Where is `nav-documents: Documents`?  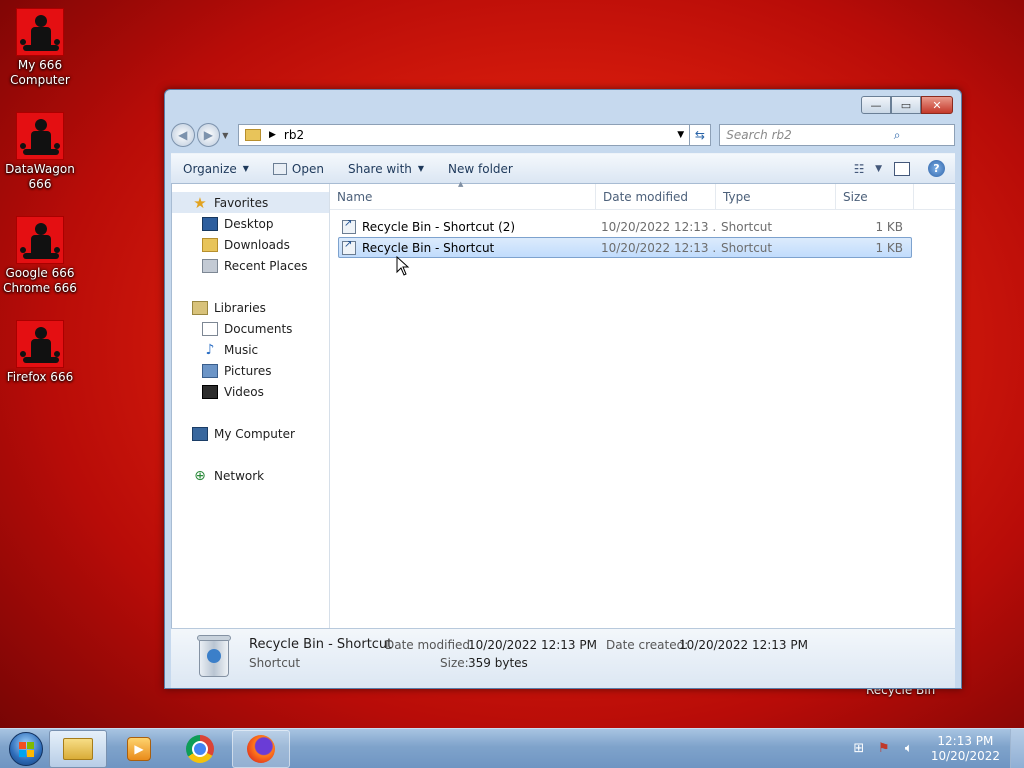 nav-documents: Documents is located at coordinates (250, 328).